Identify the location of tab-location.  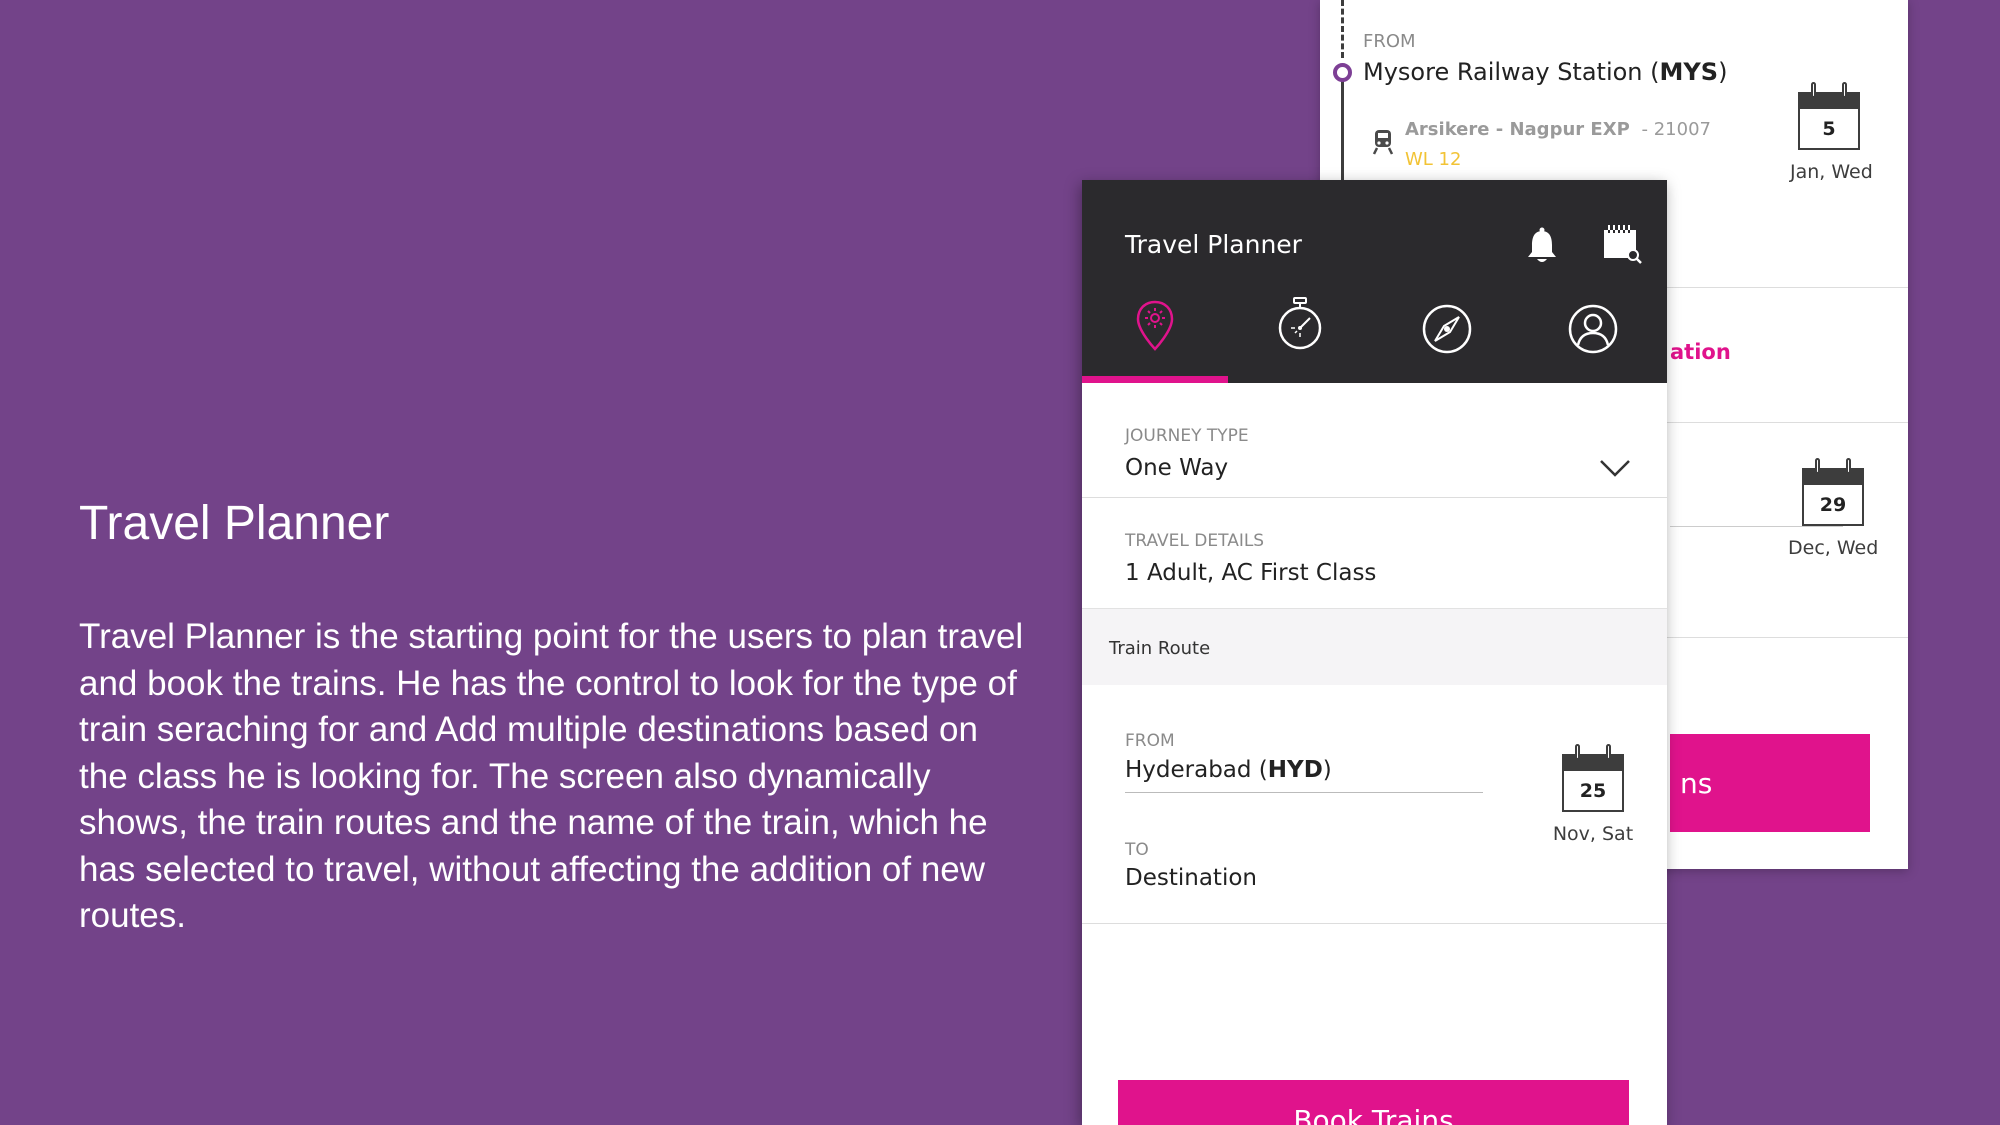
(1155, 332).